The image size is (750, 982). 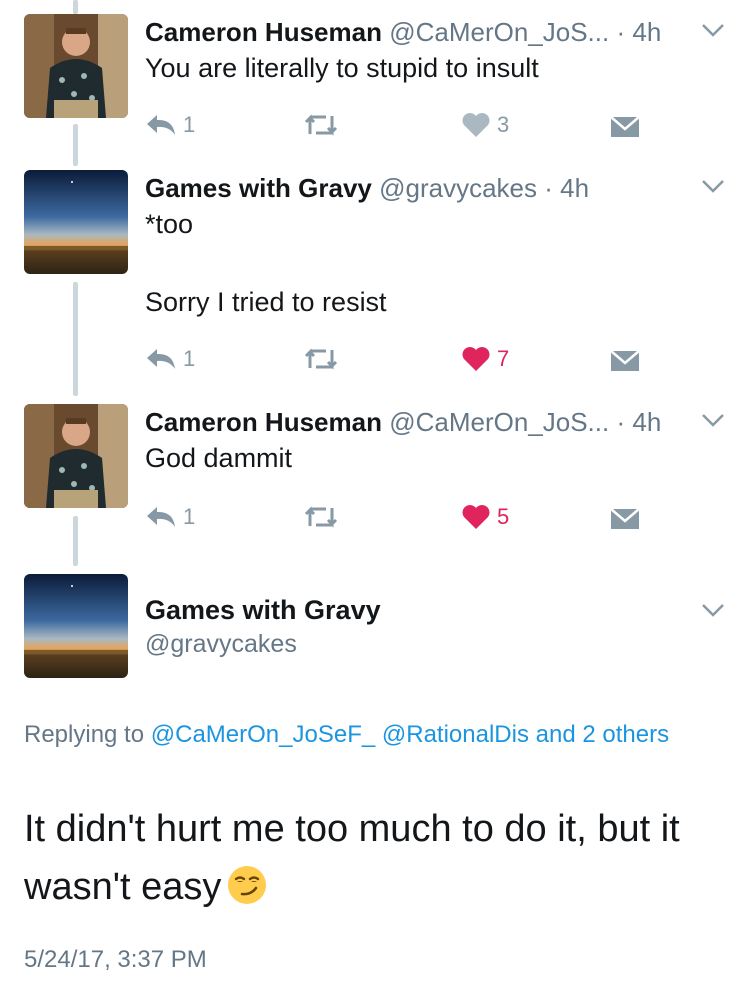 I want to click on tweet-header: Games with Gravy @gravycakes · 4h, so click(x=412, y=188).